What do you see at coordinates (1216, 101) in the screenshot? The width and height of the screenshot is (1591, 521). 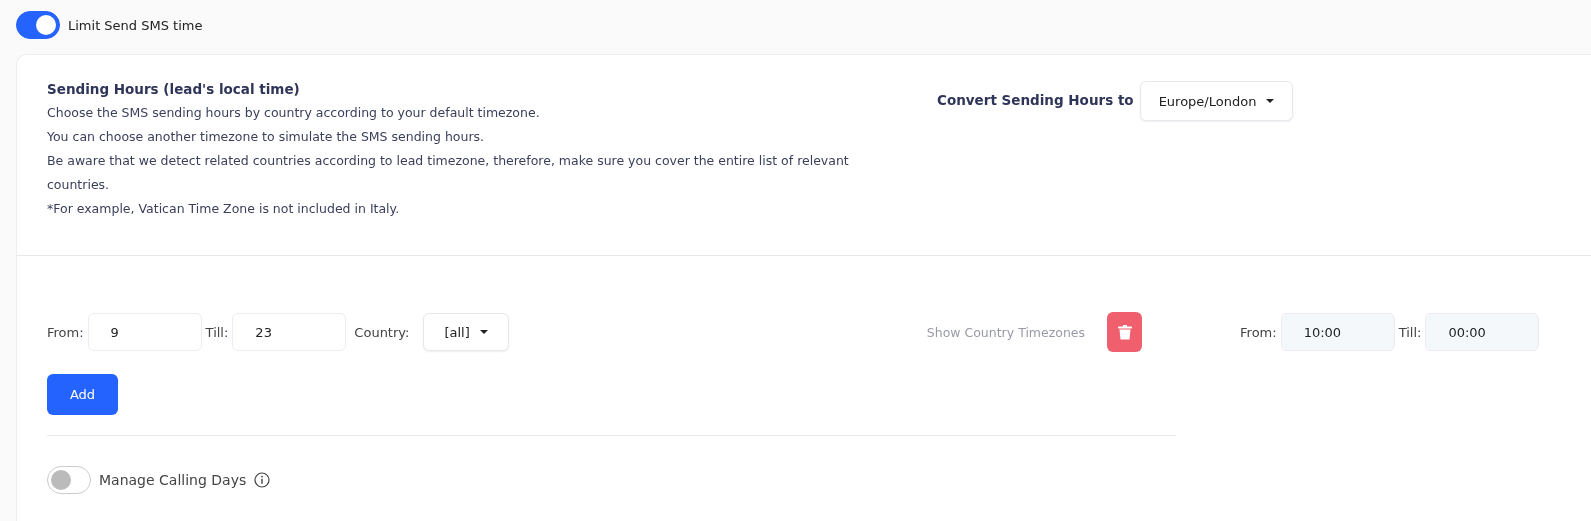 I see `timezone-dropdown: Europe/London` at bounding box center [1216, 101].